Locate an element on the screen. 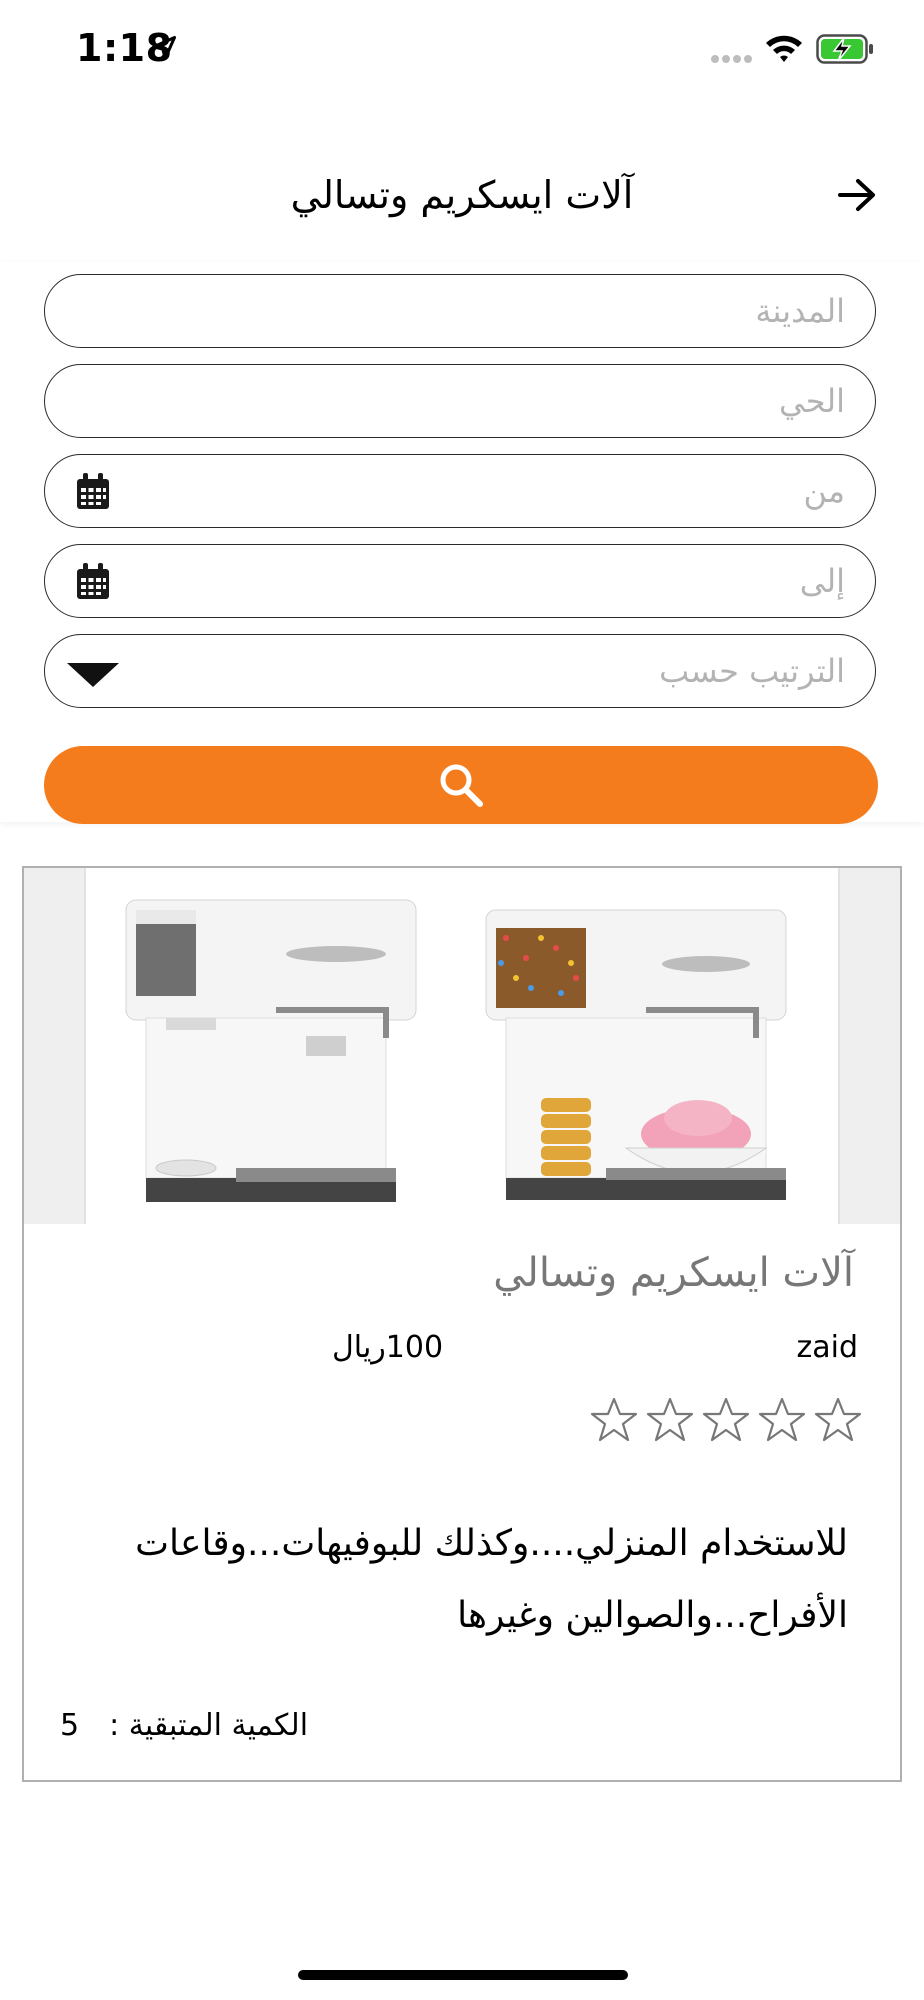 The width and height of the screenshot is (924, 2000). to-date-field: إلى is located at coordinates (460, 581).